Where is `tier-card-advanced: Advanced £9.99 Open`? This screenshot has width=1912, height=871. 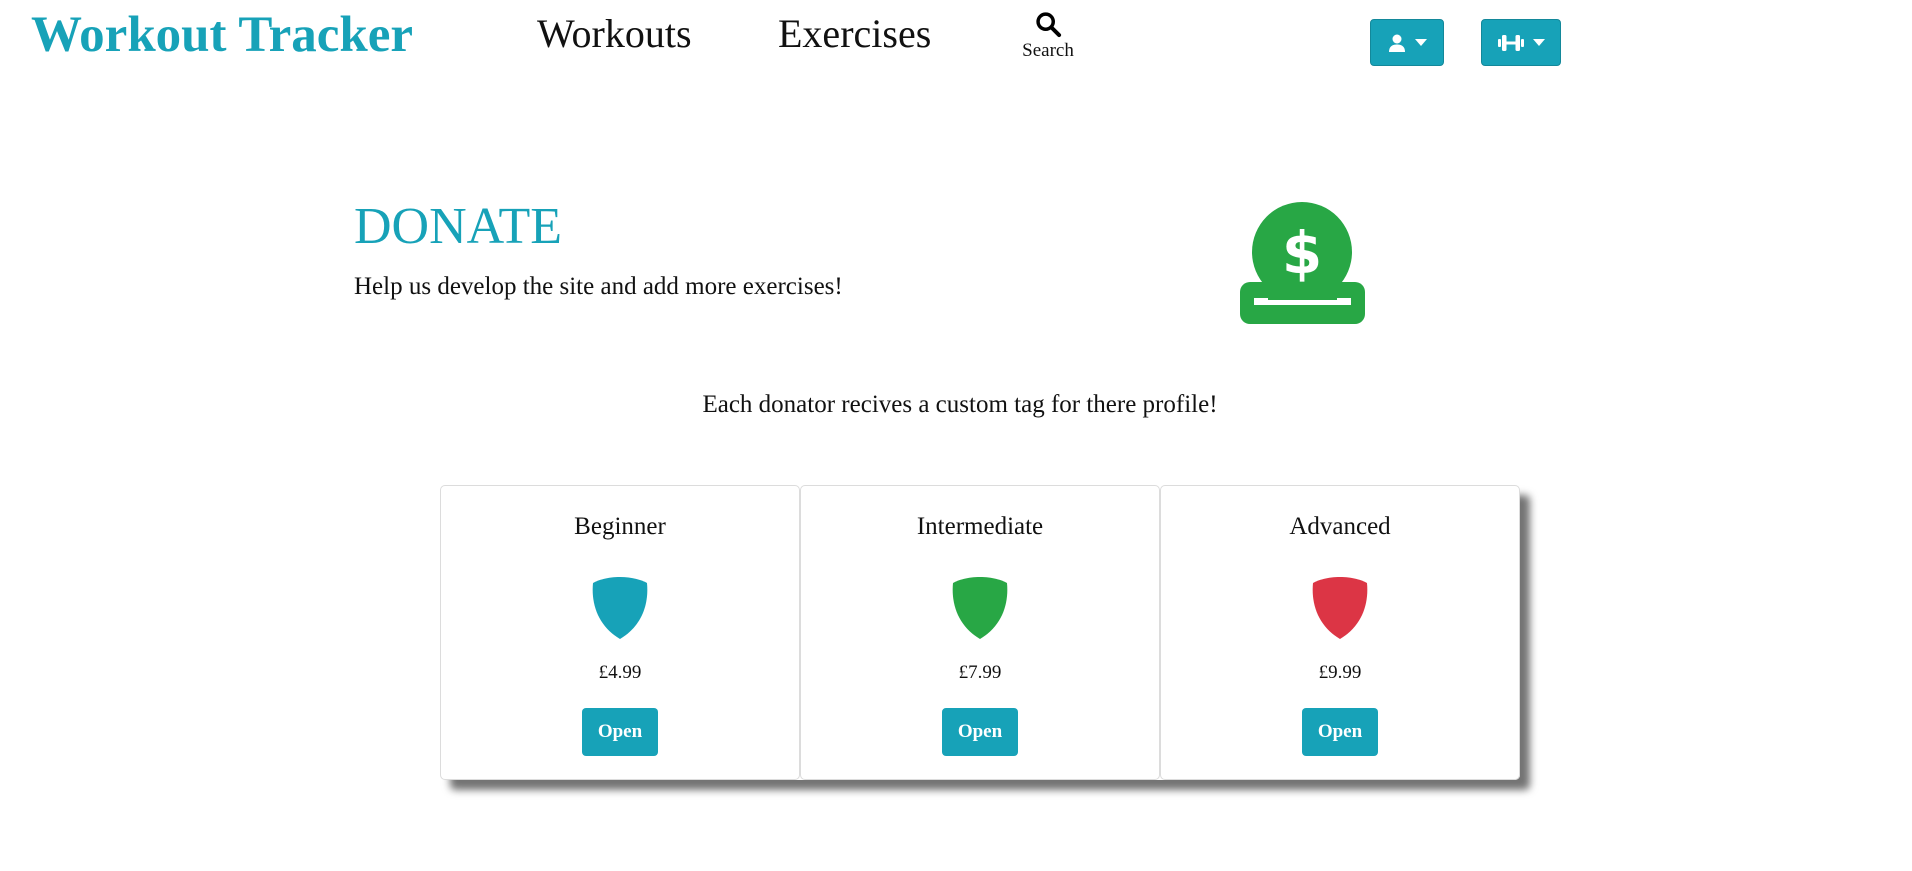
tier-card-advanced: Advanced £9.99 Open is located at coordinates (1340, 632).